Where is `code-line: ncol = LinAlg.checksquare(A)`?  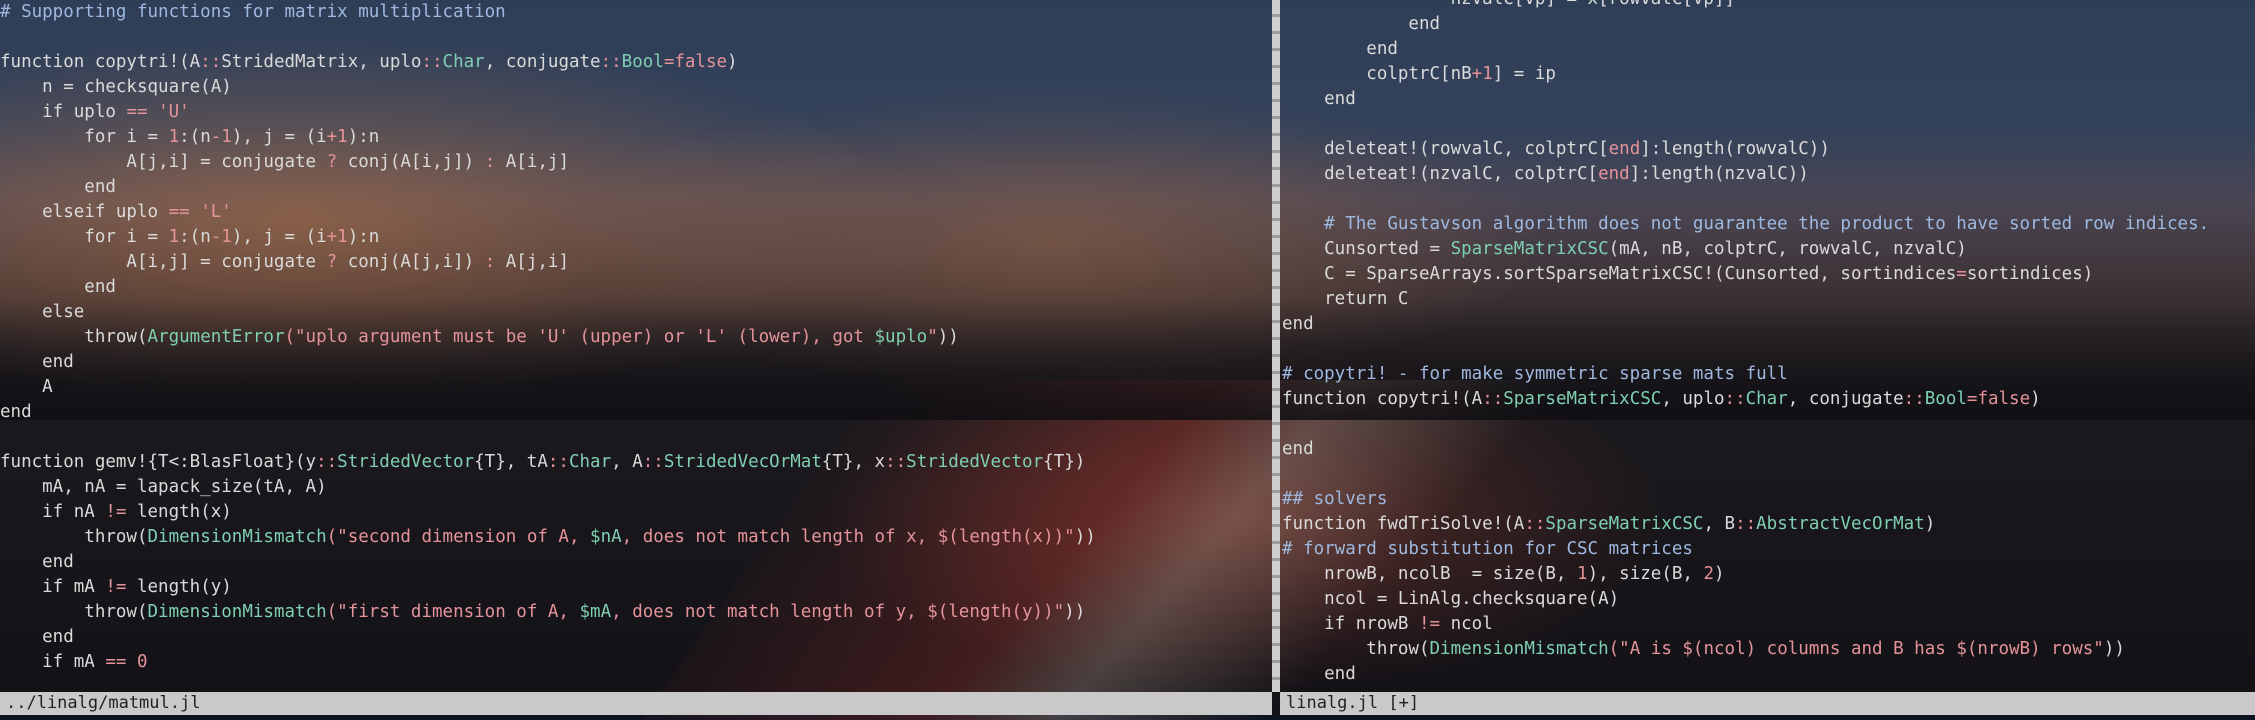
code-line: ncol = LinAlg.checksquare(A) is located at coordinates (1768, 599).